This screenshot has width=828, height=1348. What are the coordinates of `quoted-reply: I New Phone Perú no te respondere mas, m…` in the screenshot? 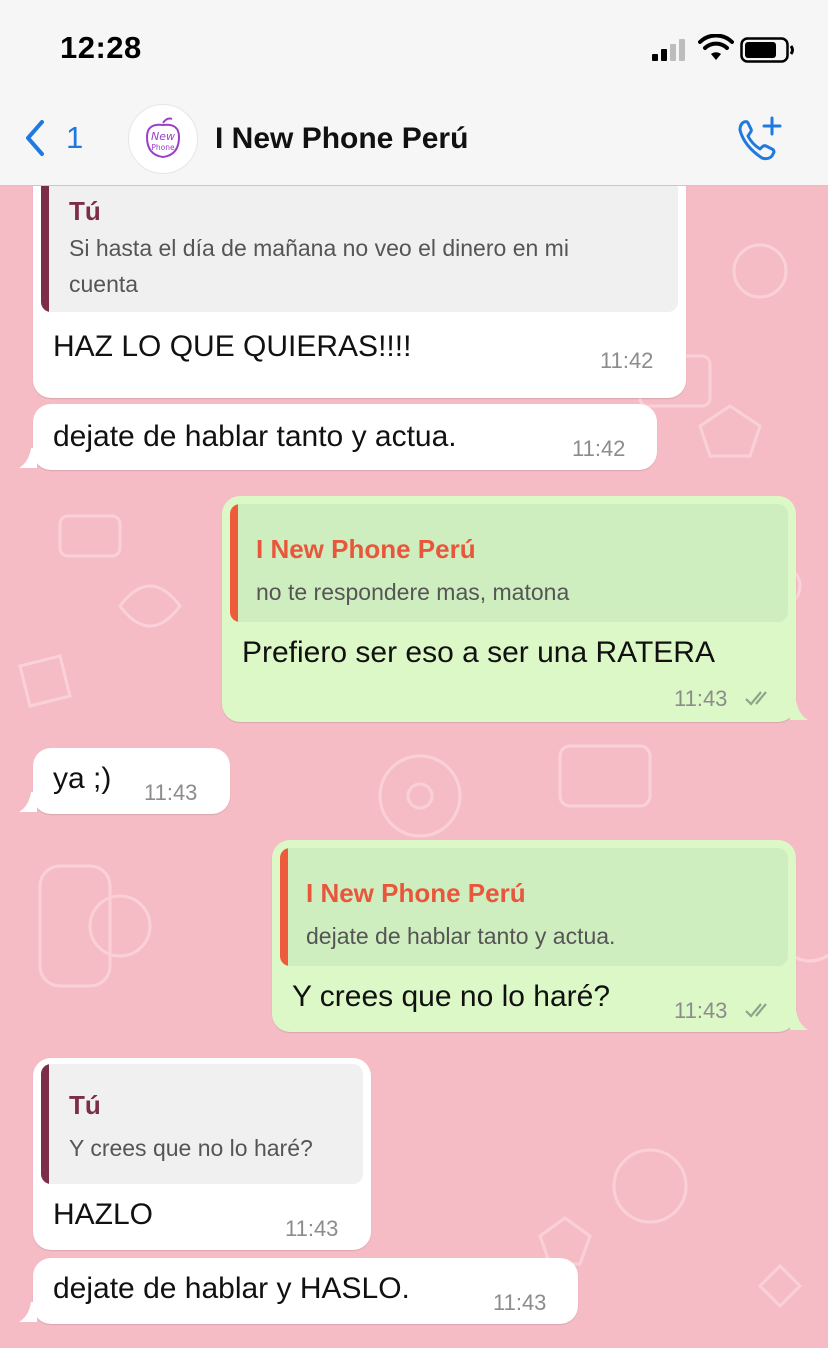 It's located at (509, 563).